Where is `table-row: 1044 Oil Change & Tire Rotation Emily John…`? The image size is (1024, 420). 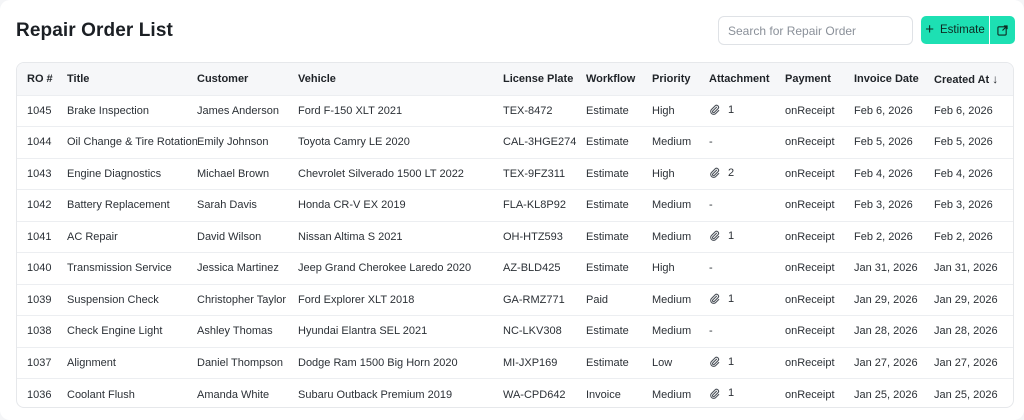
table-row: 1044 Oil Change & Tire Rotation Emily John… is located at coordinates (515, 142).